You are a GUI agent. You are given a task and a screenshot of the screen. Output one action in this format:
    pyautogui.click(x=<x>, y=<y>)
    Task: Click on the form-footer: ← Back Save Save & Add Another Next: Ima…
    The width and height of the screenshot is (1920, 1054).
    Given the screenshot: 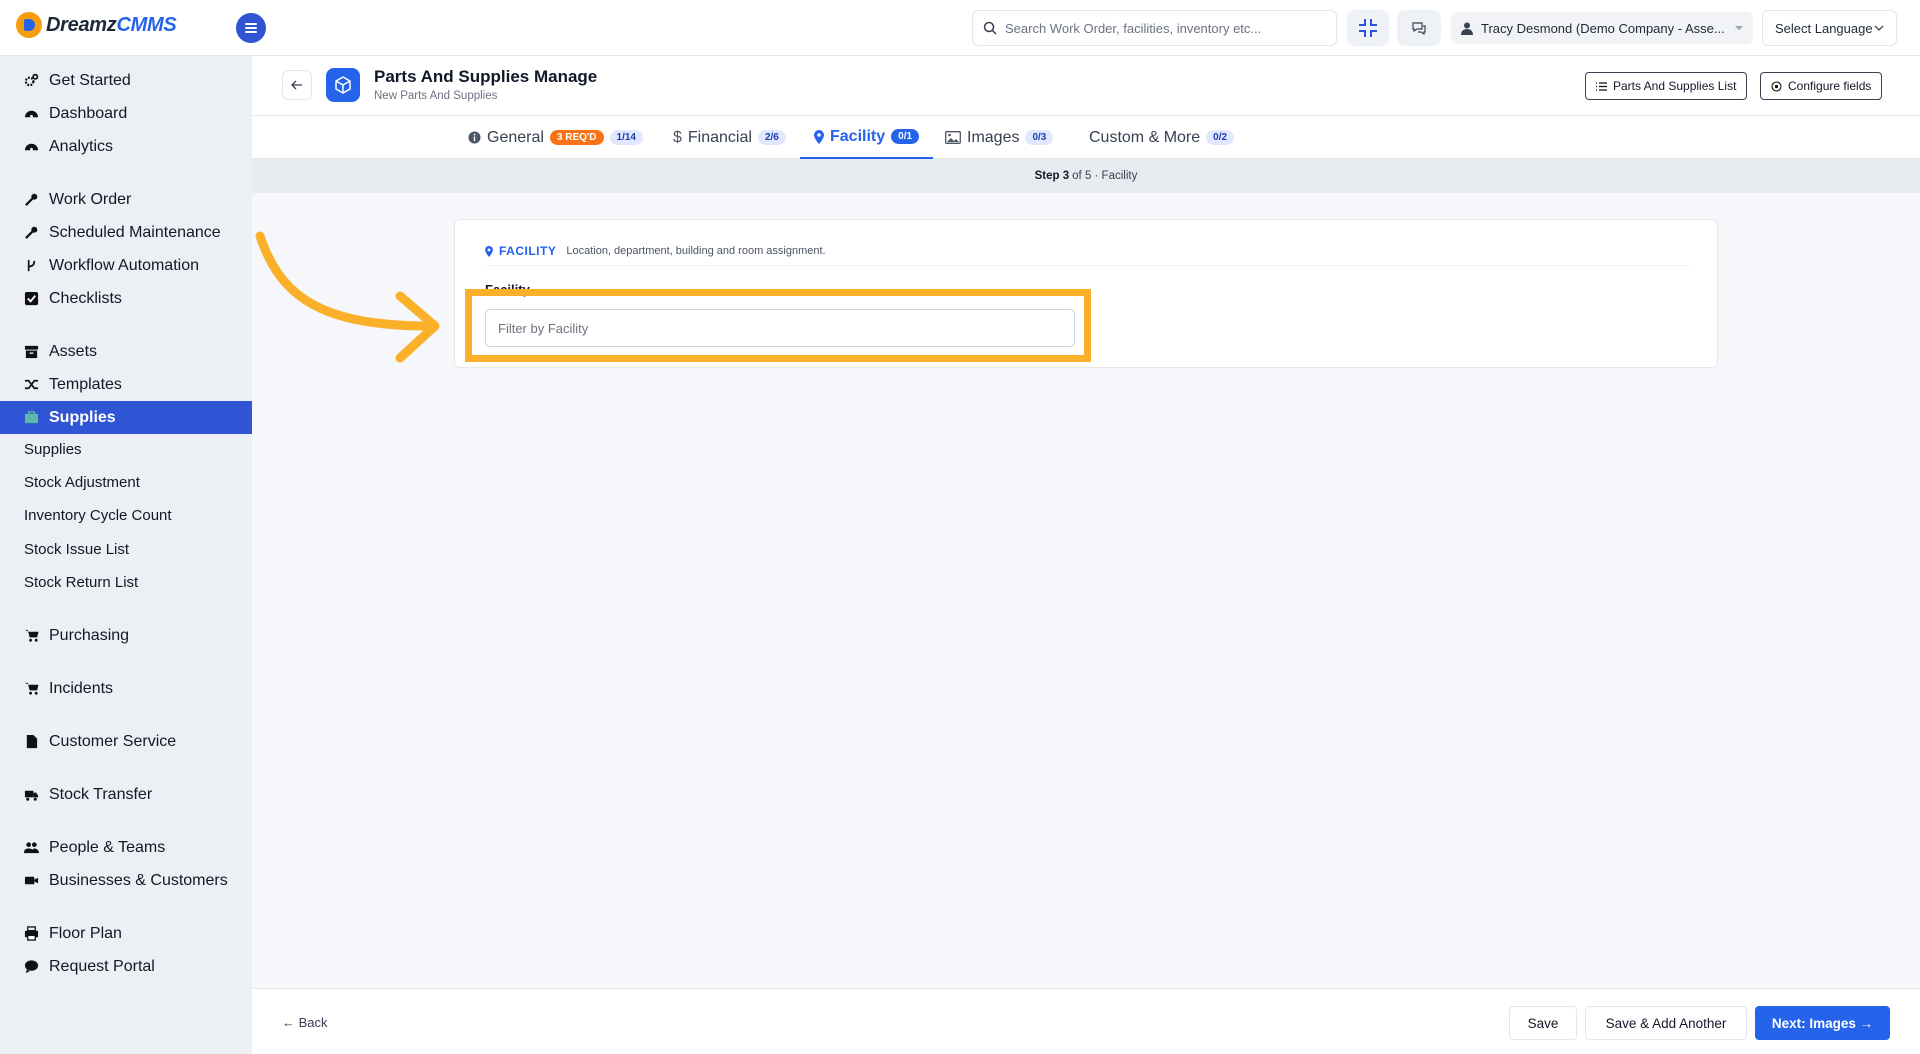 What is the action you would take?
    pyautogui.click(x=1086, y=1021)
    